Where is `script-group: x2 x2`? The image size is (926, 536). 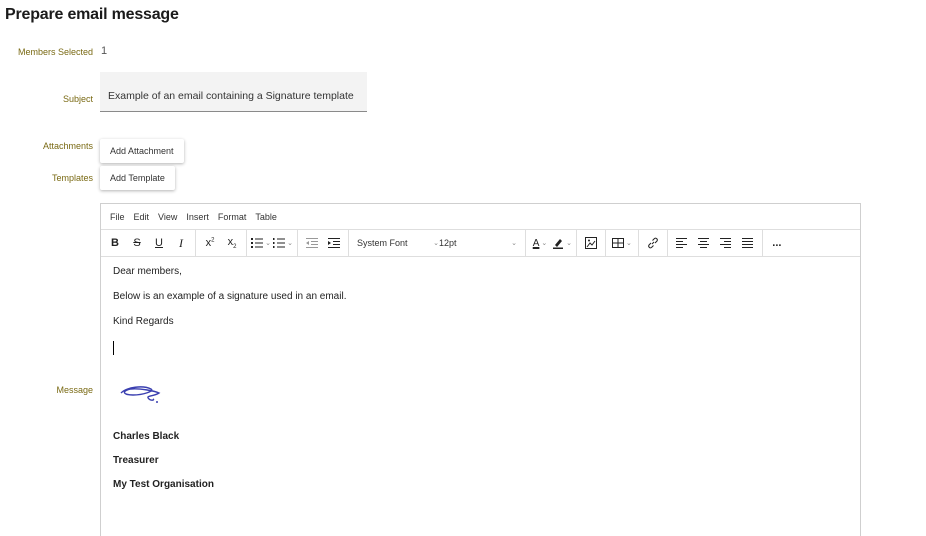
script-group: x2 x2 is located at coordinates (221, 243).